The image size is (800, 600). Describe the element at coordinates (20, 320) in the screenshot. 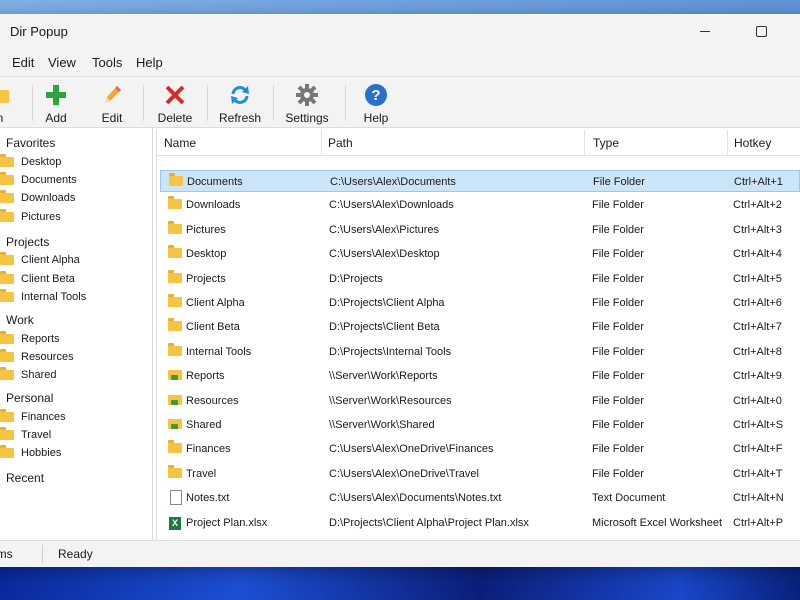

I see `tree-group-work: Work` at that location.